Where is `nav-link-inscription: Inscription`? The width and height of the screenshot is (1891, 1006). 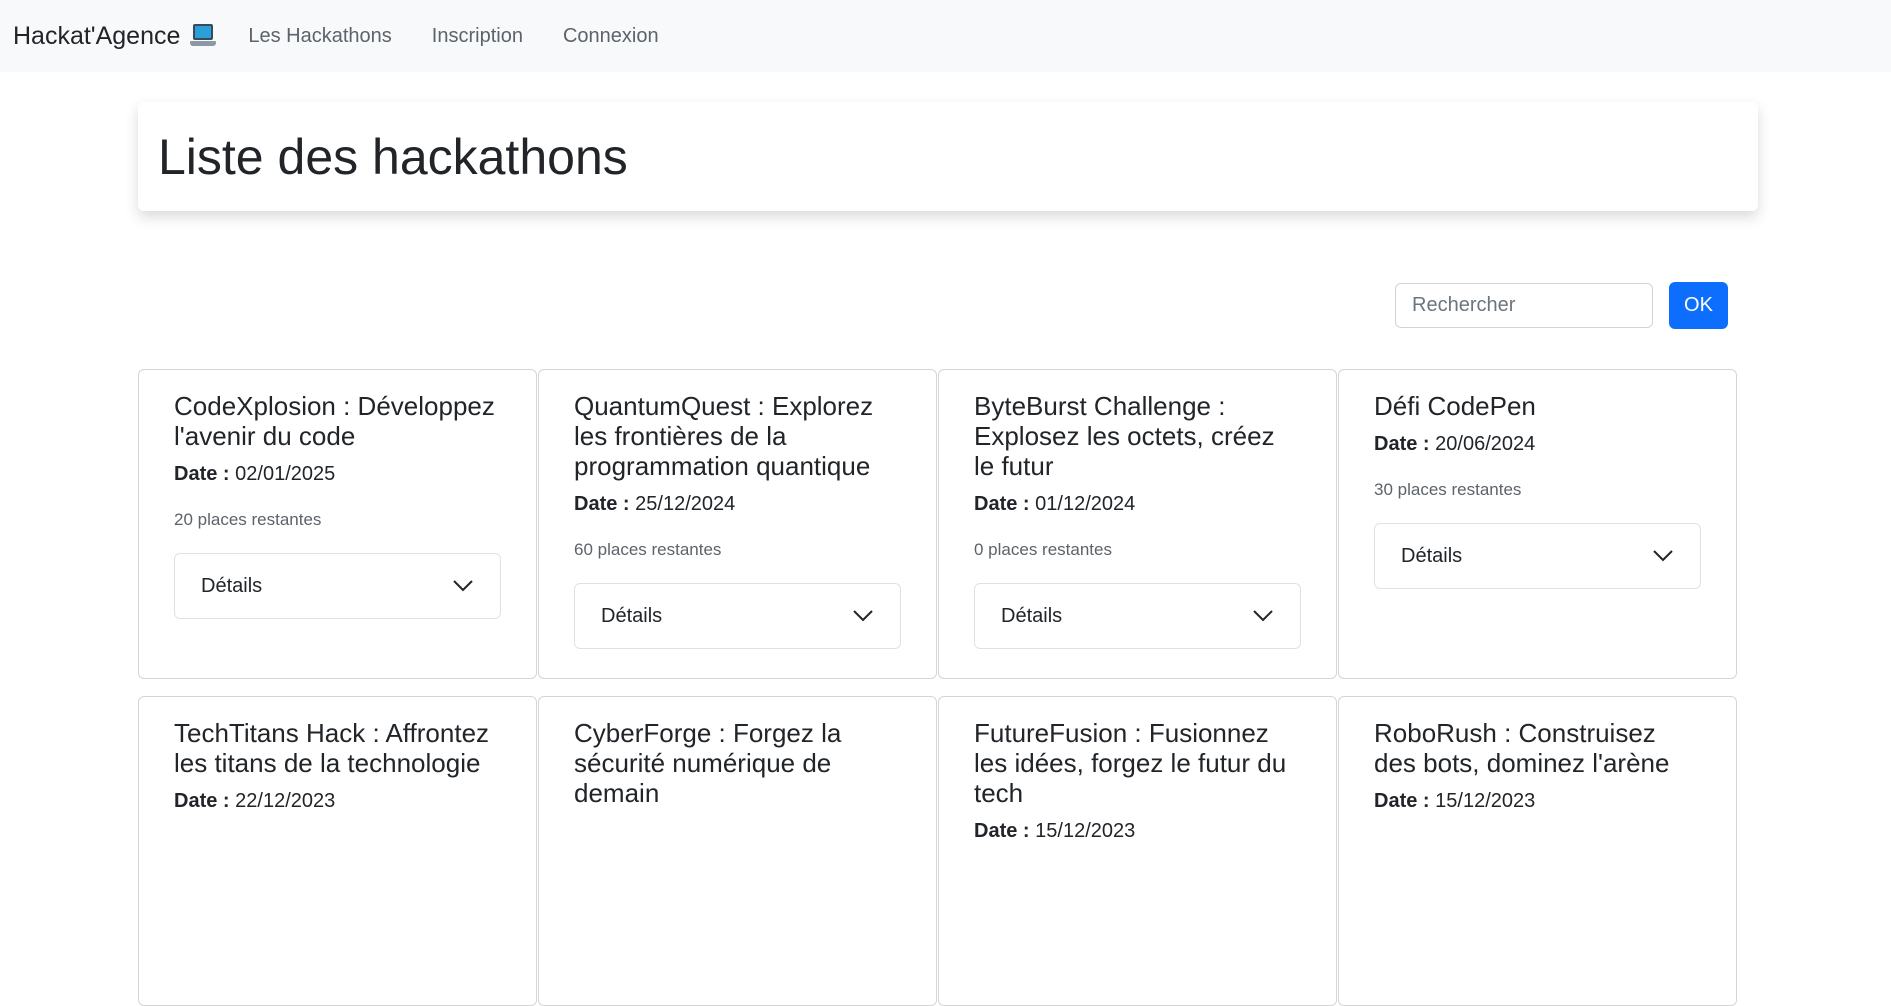 nav-link-inscription: Inscription is located at coordinates (477, 36).